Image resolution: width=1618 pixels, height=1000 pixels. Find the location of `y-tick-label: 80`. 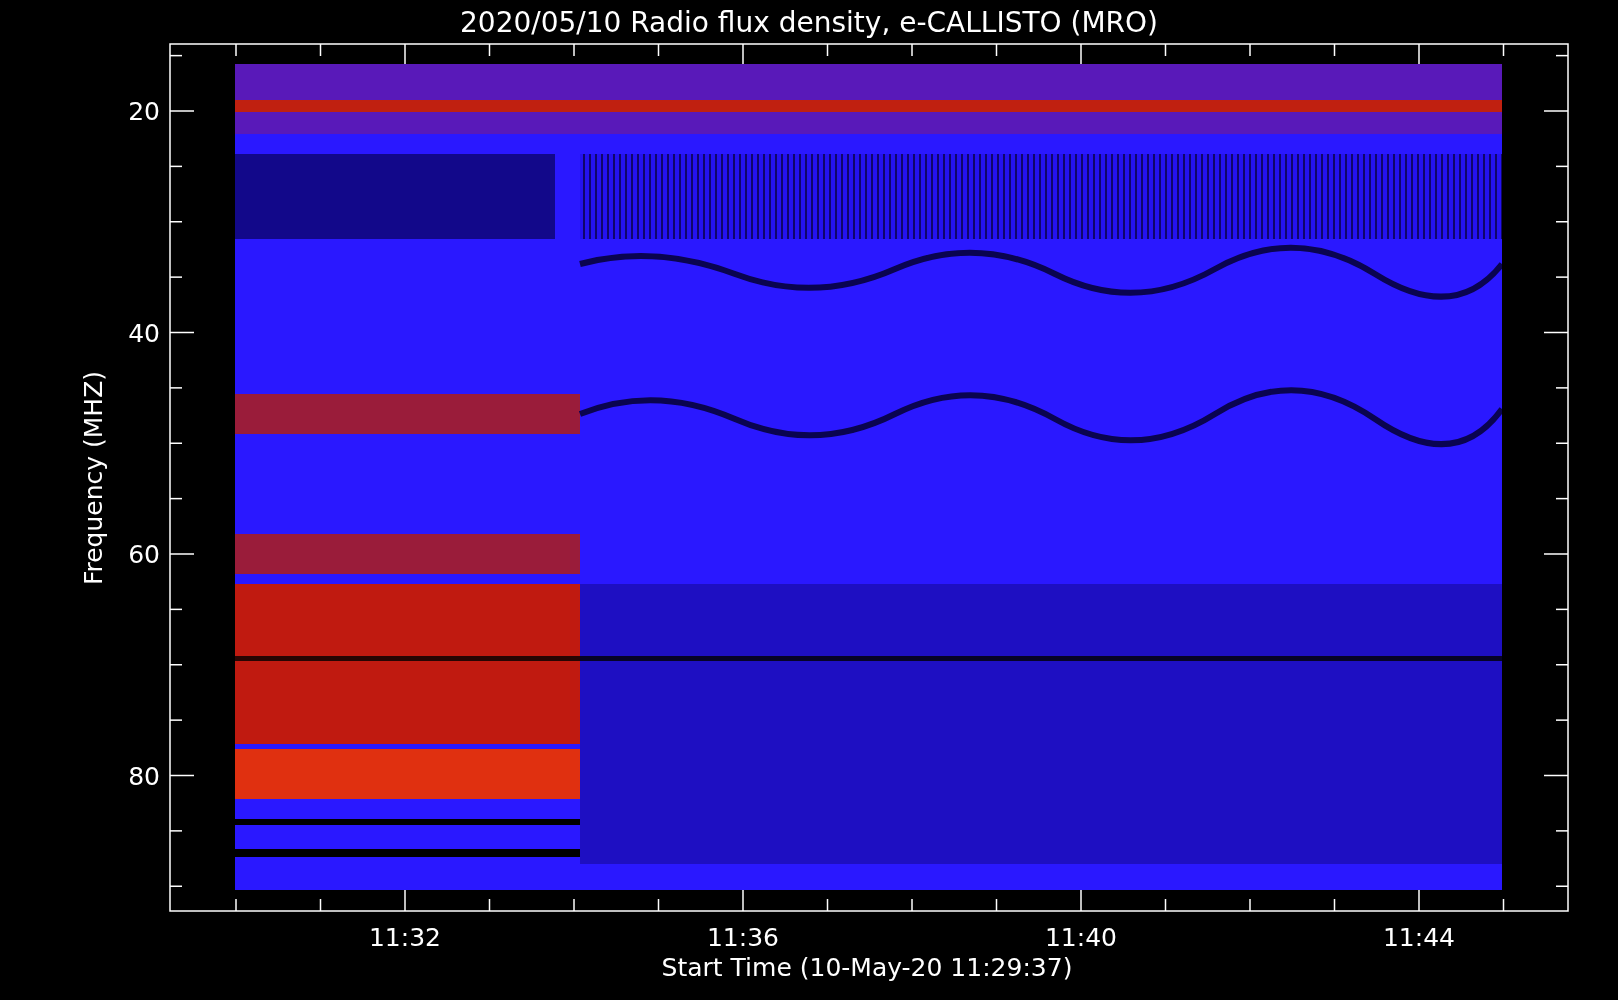

y-tick-label: 80 is located at coordinates (144, 776).